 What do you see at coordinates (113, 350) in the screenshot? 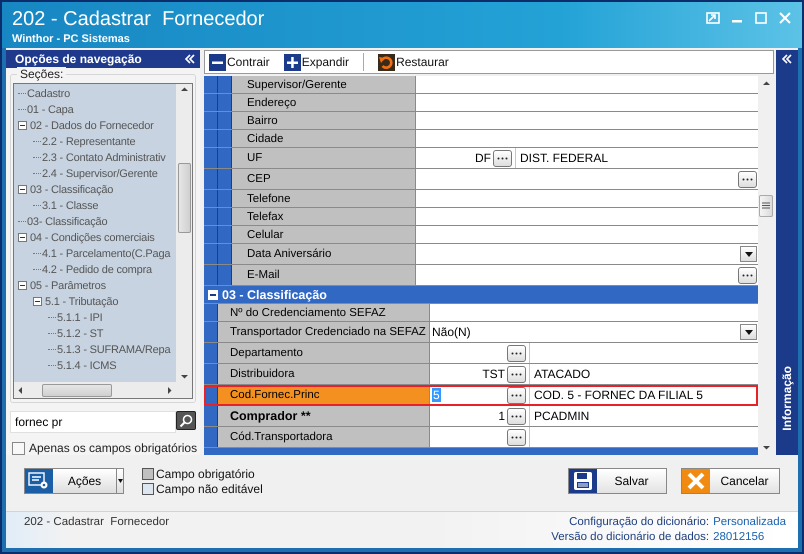
I see `tree-item: 5.1.3 - SUFRAMA/Repa` at bounding box center [113, 350].